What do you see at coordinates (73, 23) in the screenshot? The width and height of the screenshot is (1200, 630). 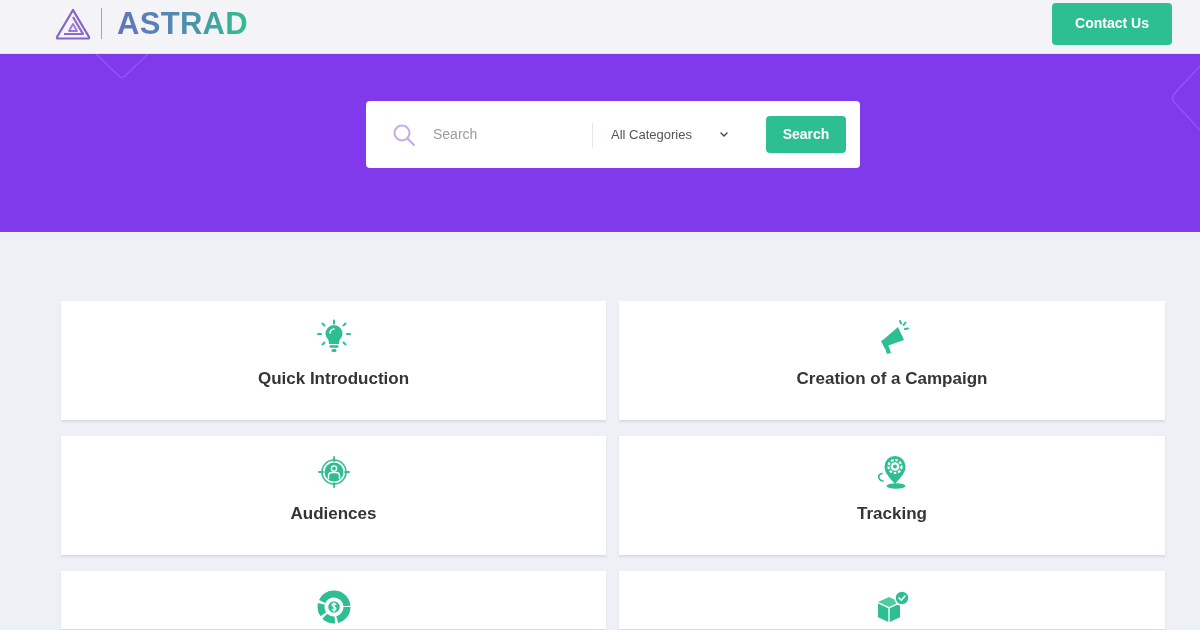 I see `logo-triangle-icon` at bounding box center [73, 23].